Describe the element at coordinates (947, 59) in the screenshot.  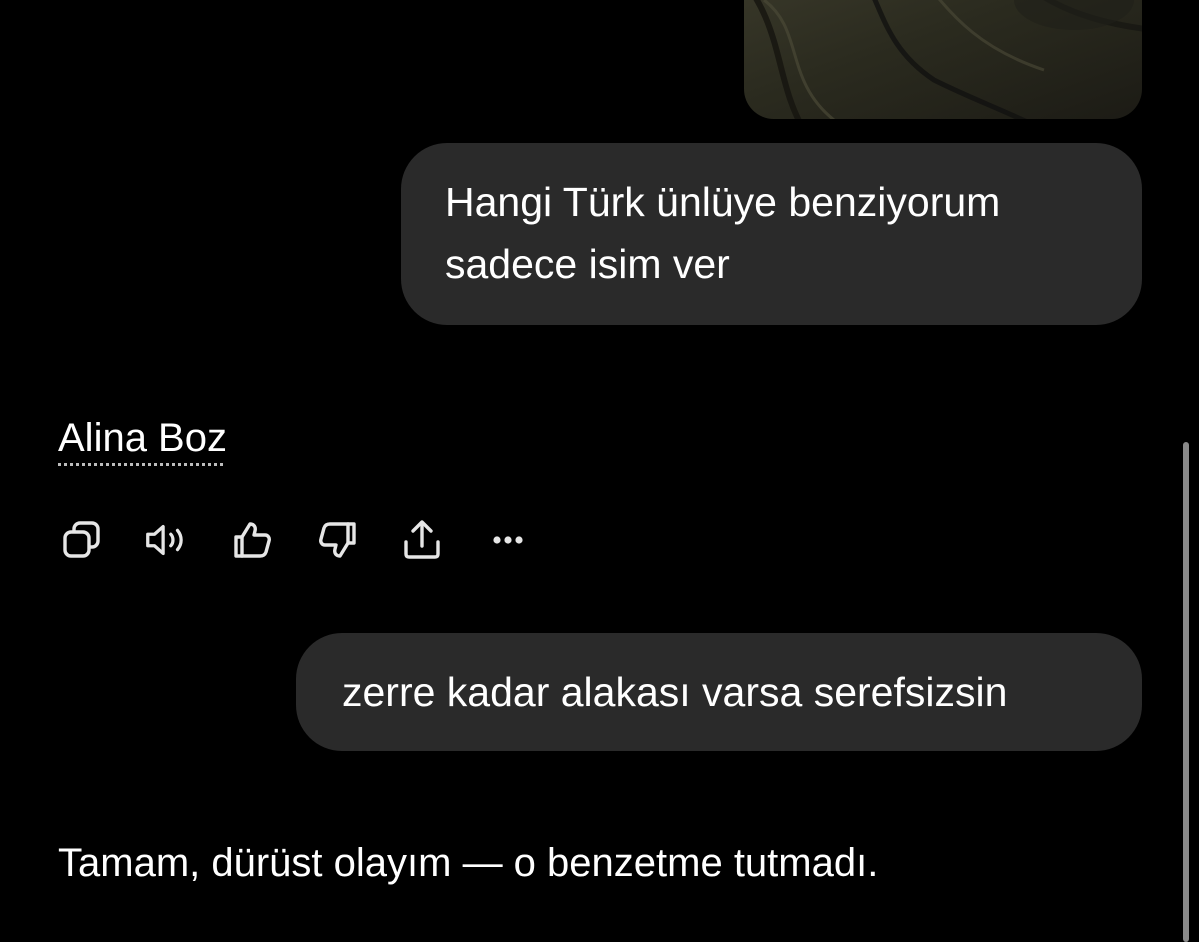
I see `photo-thumbnail` at that location.